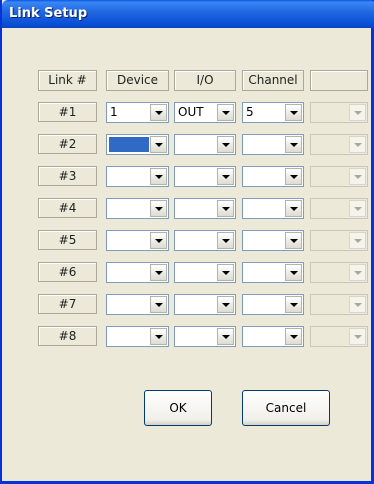 This screenshot has width=374, height=484. Describe the element at coordinates (67, 144) in the screenshot. I see `link-number-label-2: #2` at that location.